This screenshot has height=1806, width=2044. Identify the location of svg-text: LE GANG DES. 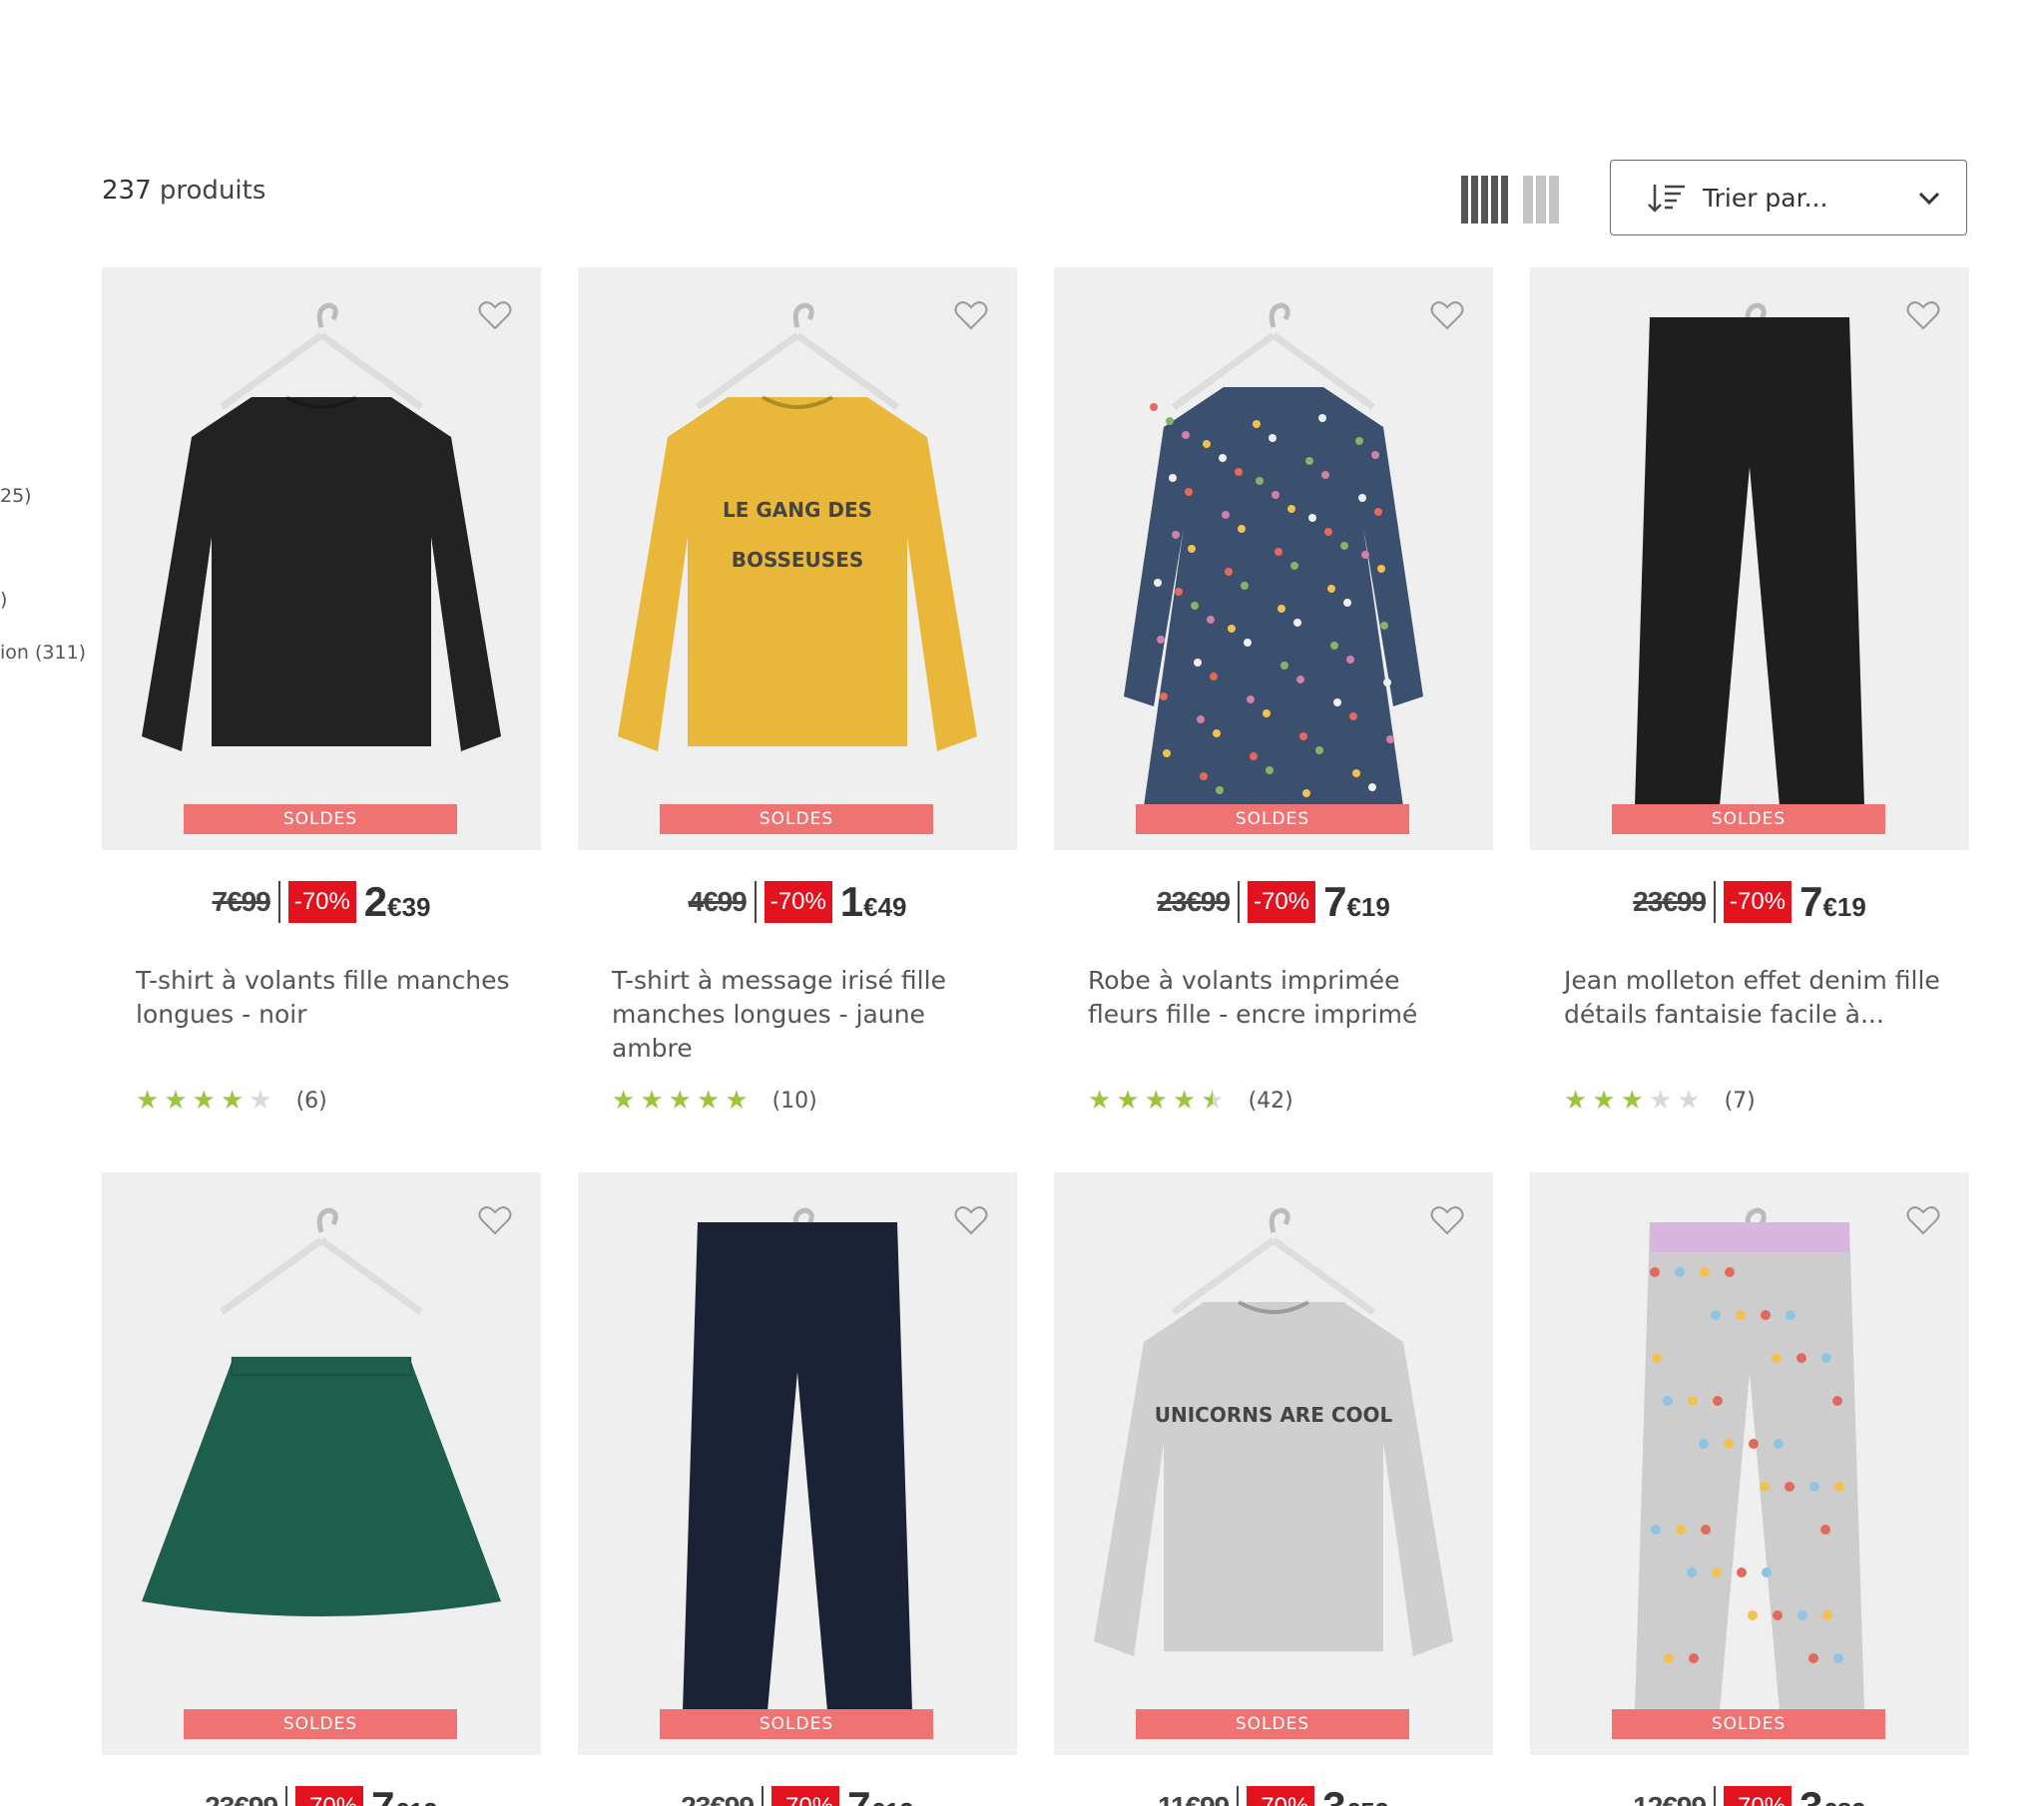
(797, 510).